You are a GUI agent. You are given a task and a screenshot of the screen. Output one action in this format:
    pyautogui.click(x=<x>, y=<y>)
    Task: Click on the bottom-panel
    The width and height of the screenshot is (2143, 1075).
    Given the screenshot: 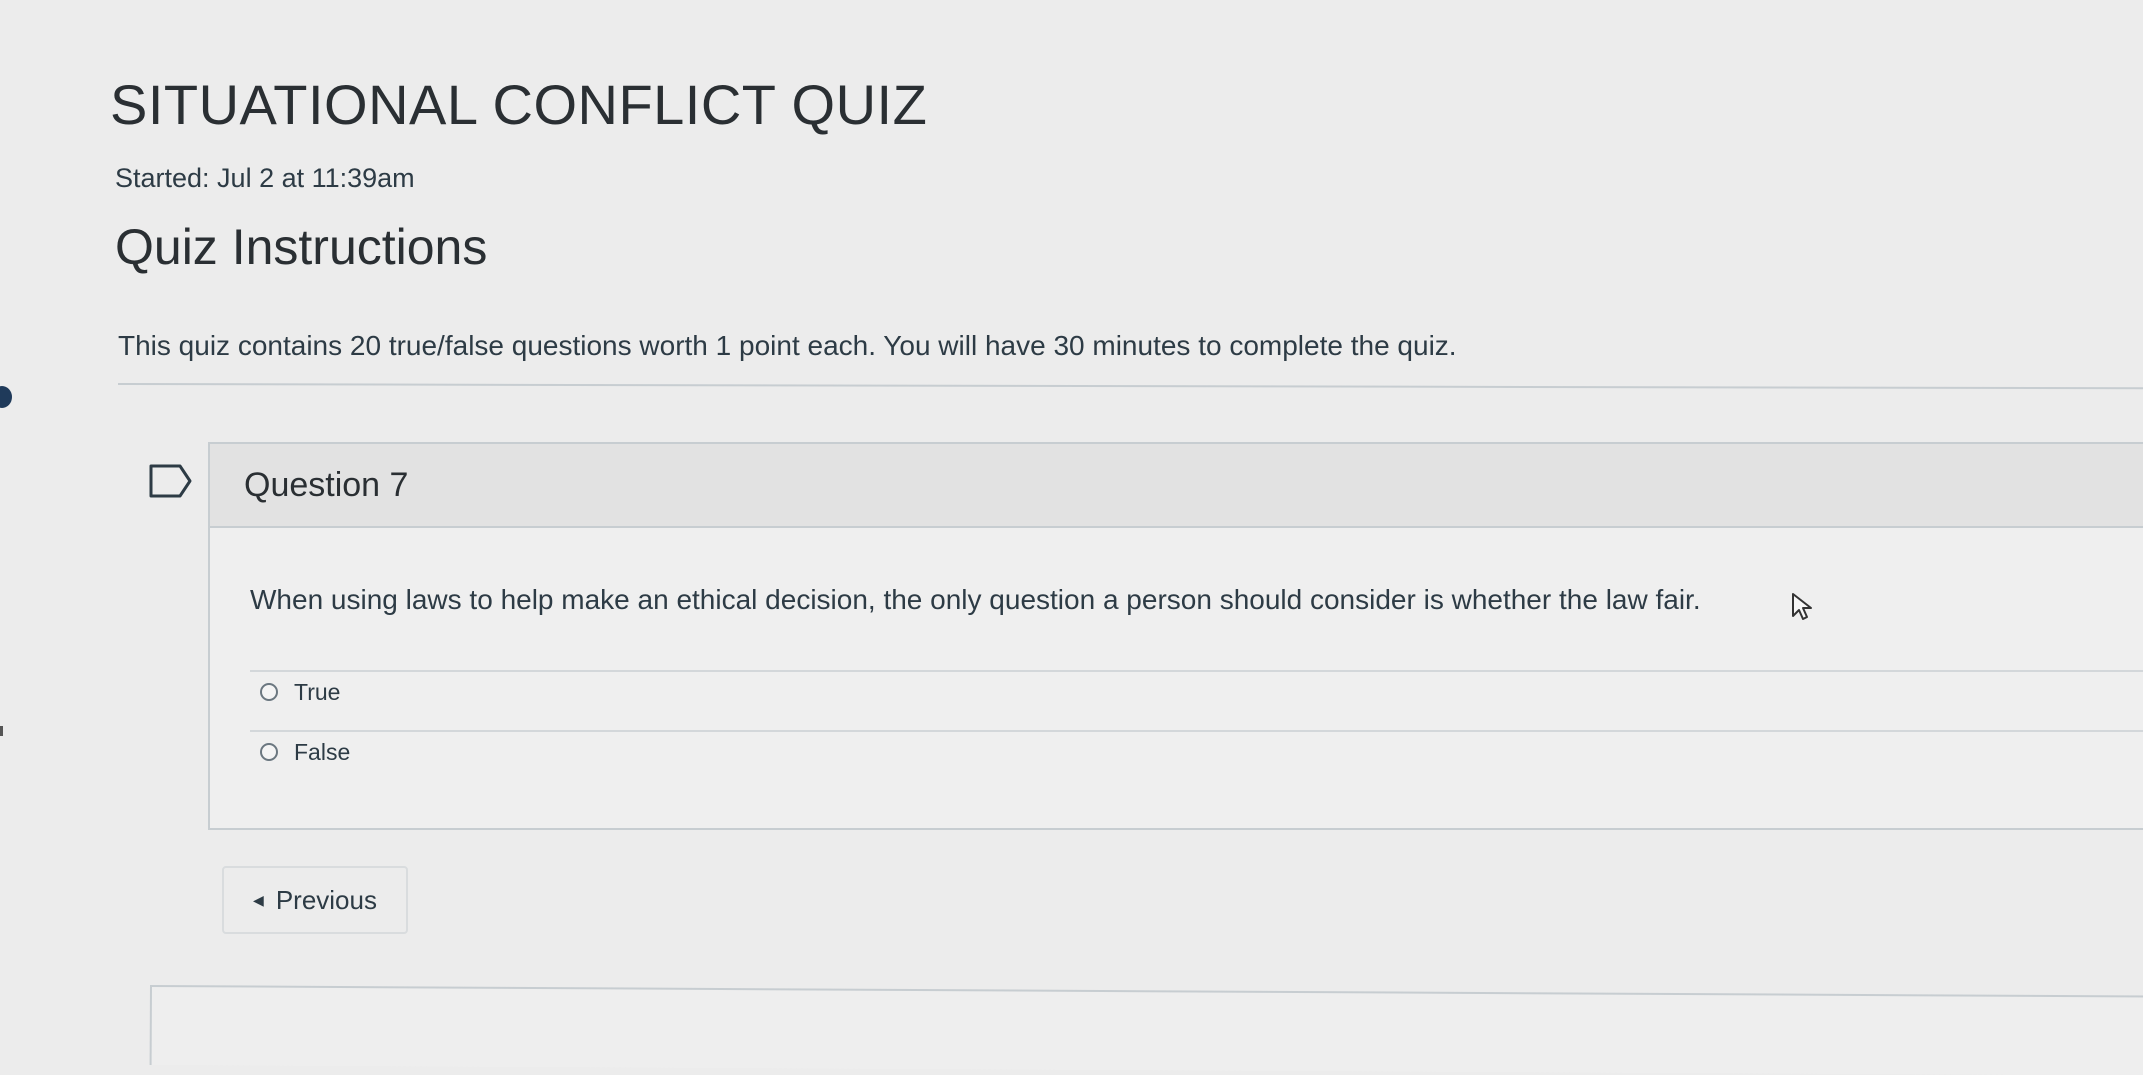 What is the action you would take?
    pyautogui.click(x=1146, y=1030)
    